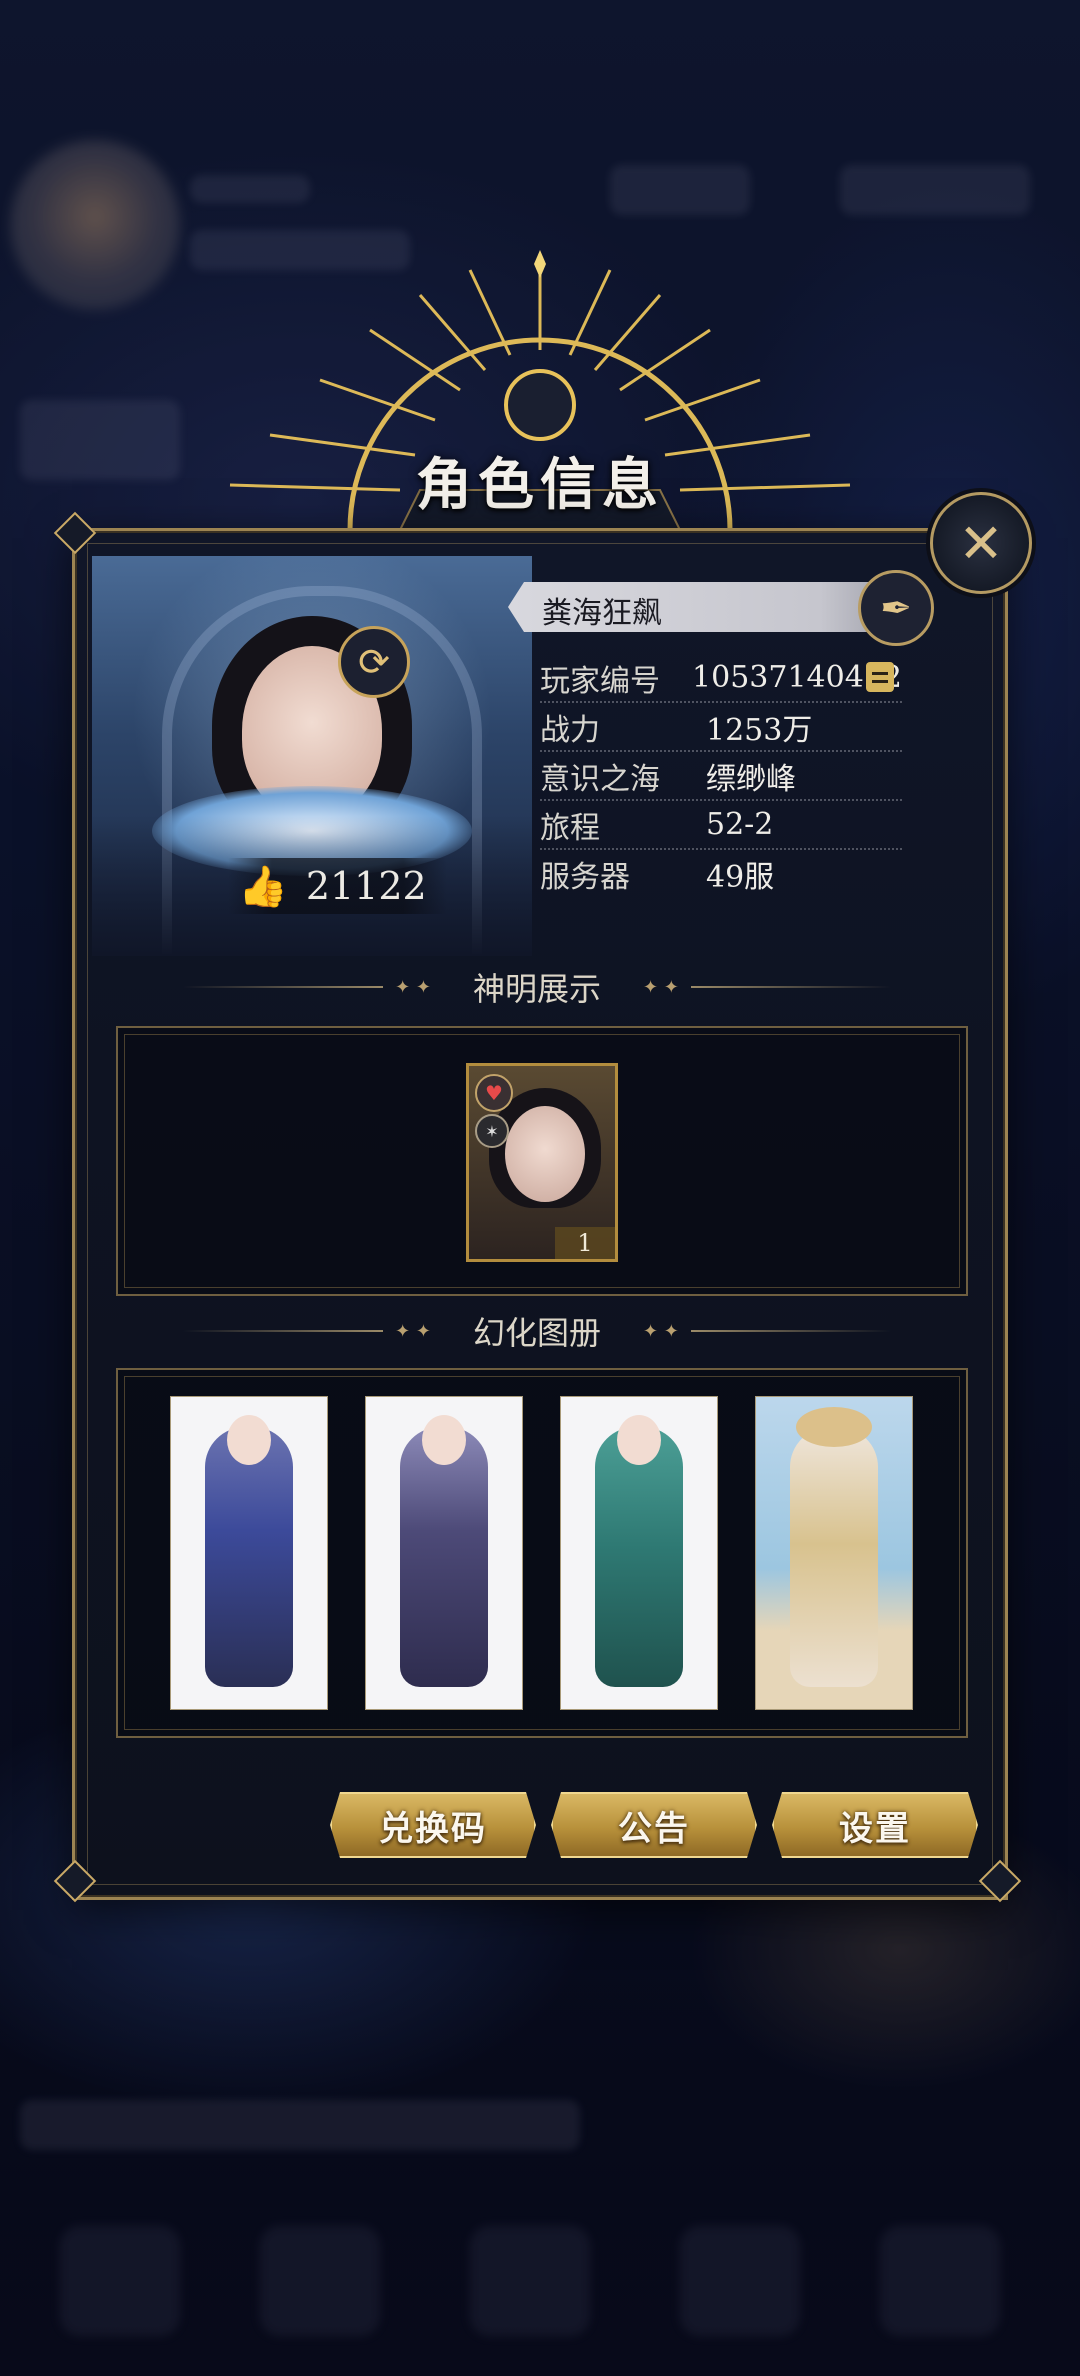  What do you see at coordinates (896, 608) in the screenshot?
I see `edit-name-quill-icon: ✒` at bounding box center [896, 608].